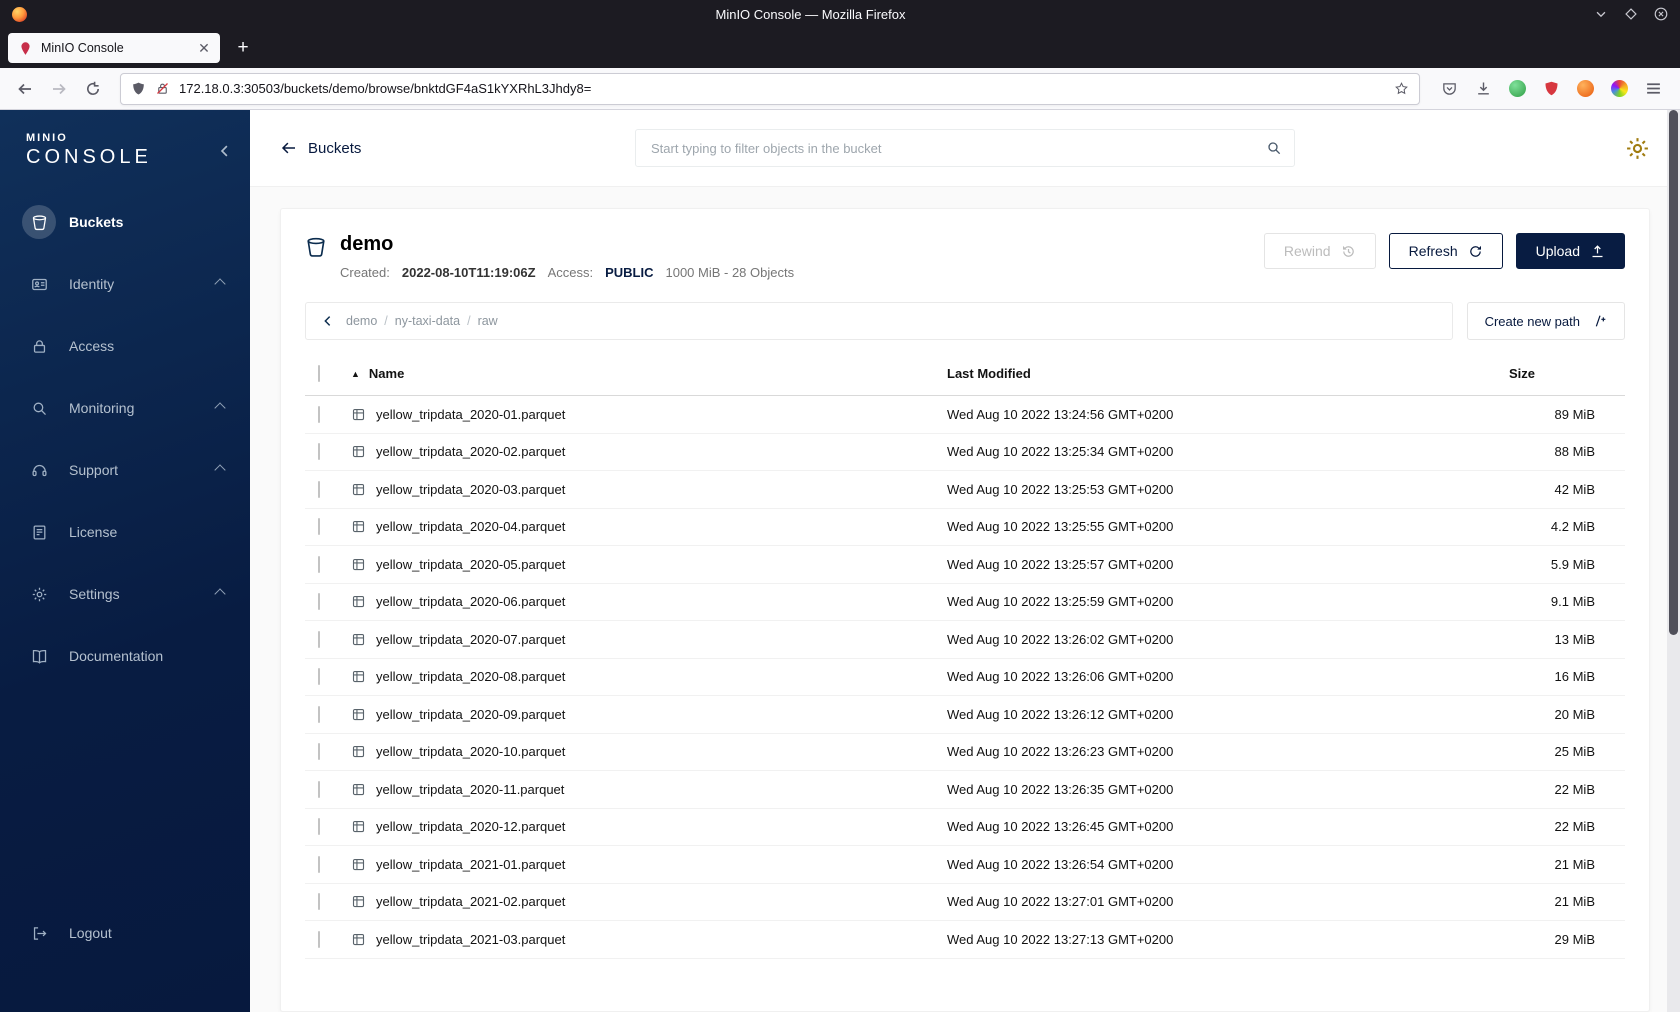  Describe the element at coordinates (1483, 89) in the screenshot. I see `downloads-icon` at that location.